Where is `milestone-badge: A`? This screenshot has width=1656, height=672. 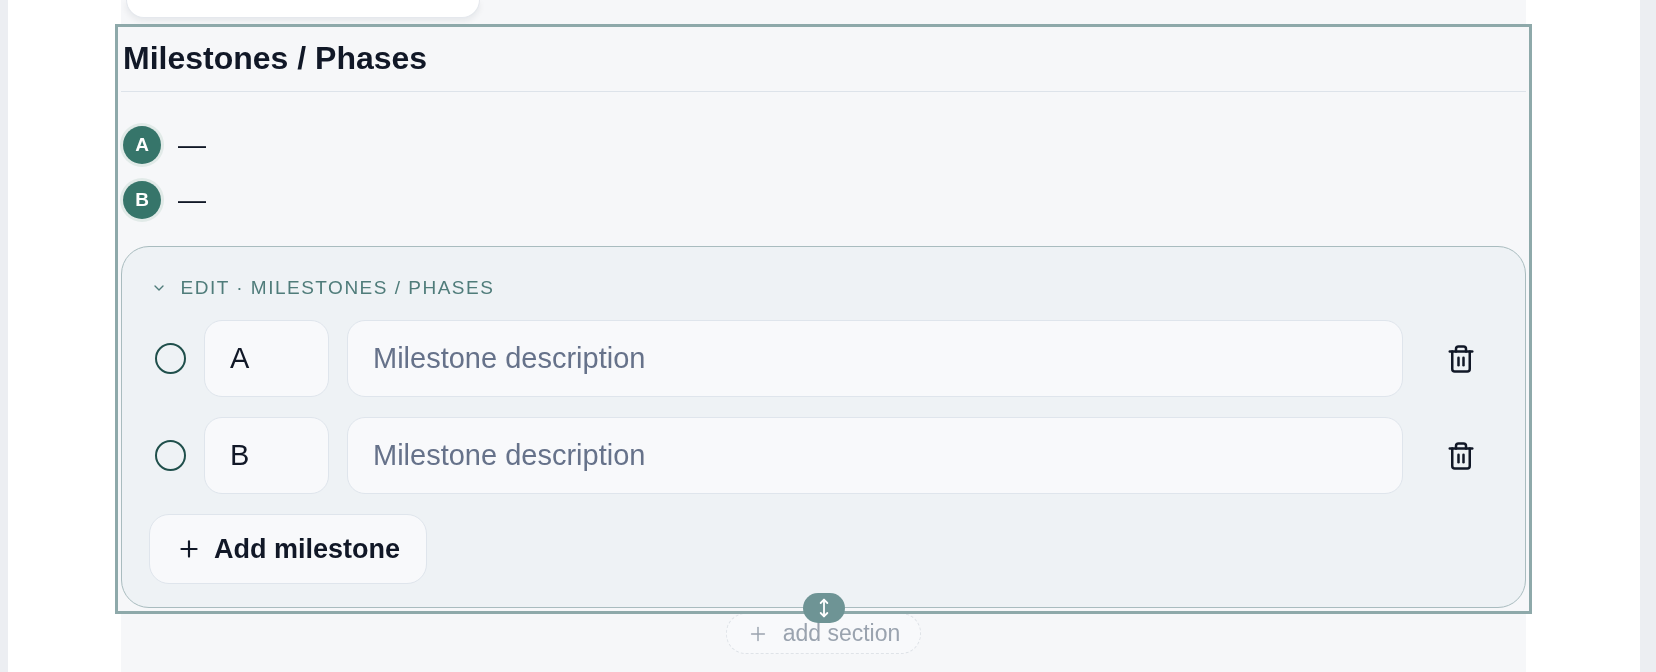 milestone-badge: A is located at coordinates (142, 145).